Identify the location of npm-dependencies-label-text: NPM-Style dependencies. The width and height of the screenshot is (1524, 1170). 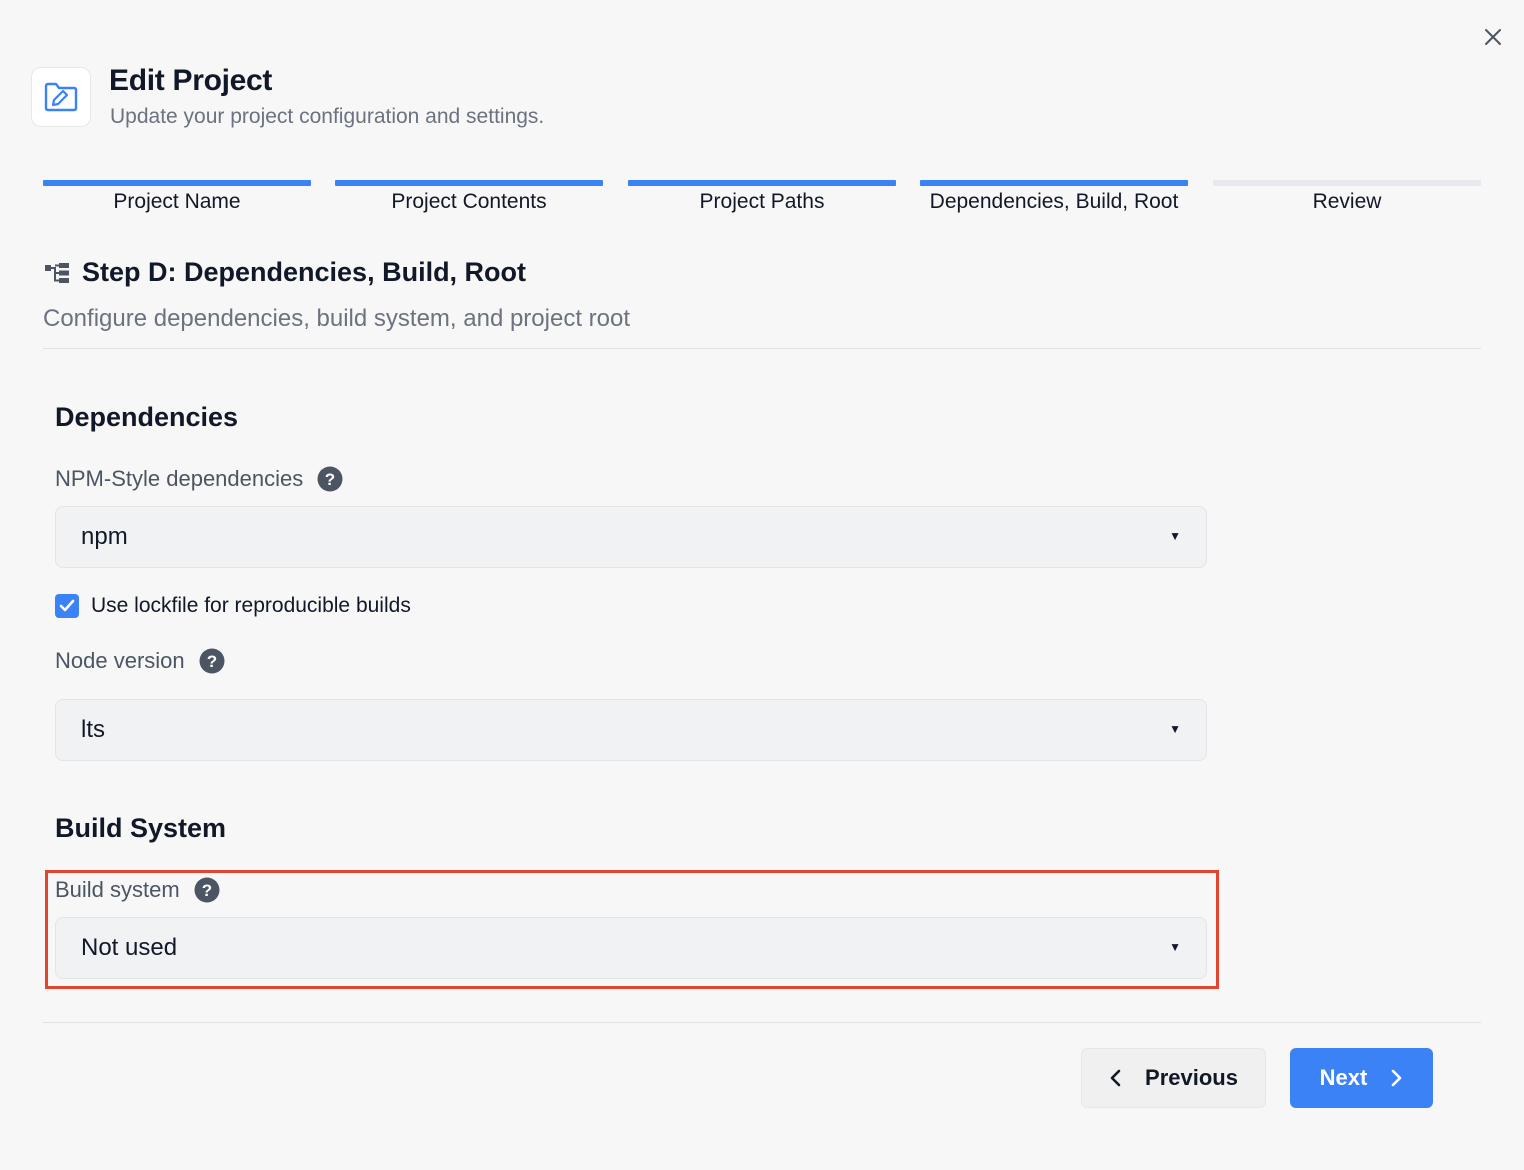
(179, 478).